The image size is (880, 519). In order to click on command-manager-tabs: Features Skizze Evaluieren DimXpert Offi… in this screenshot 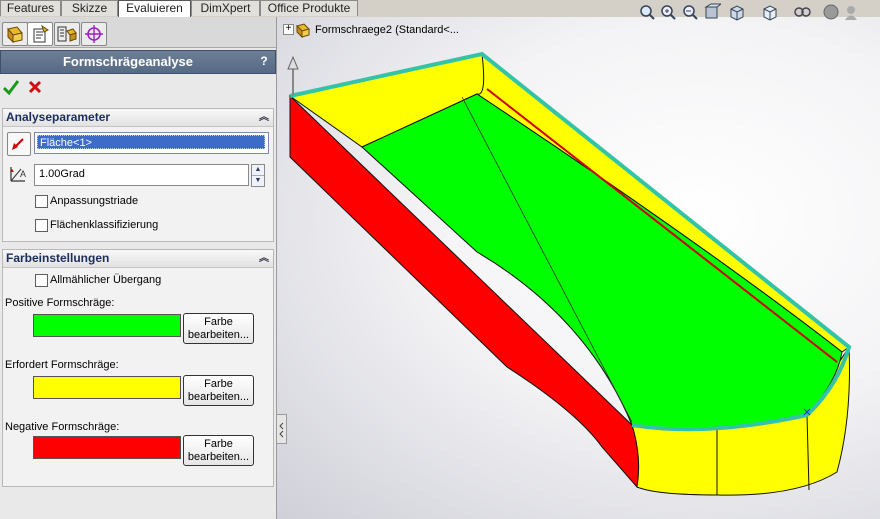, I will do `click(180, 9)`.